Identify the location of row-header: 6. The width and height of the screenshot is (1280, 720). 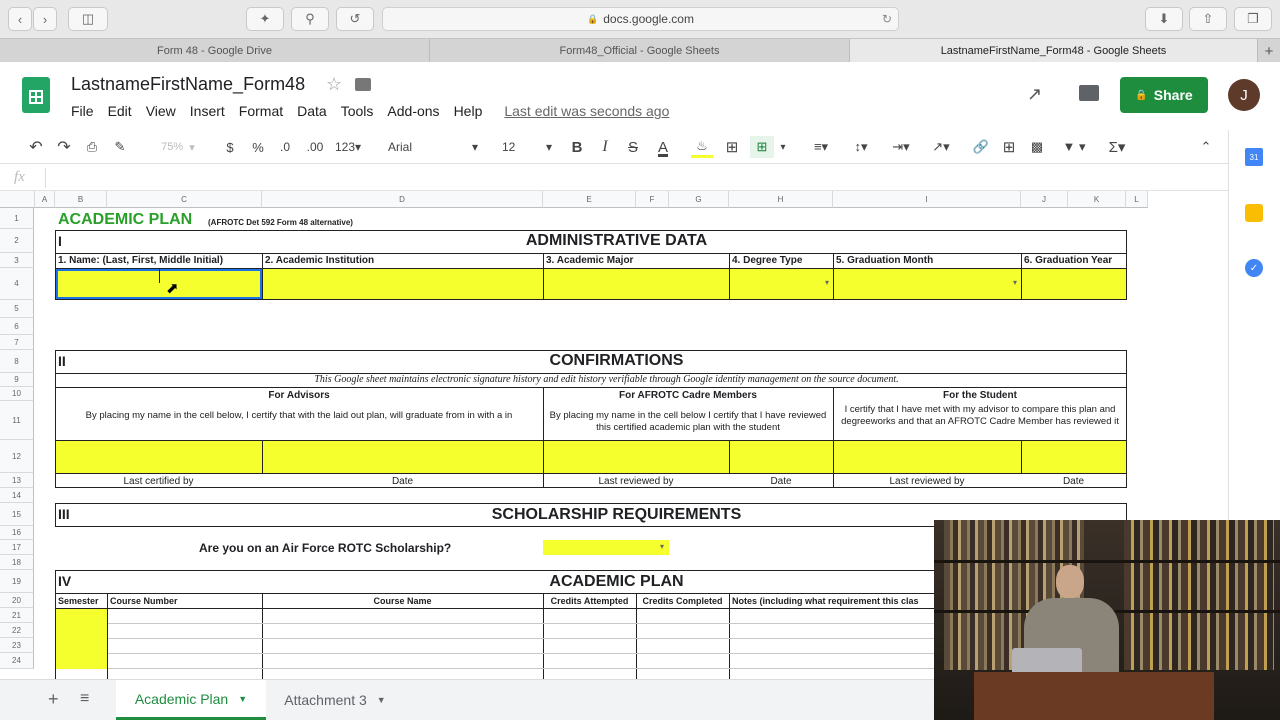
(17, 326).